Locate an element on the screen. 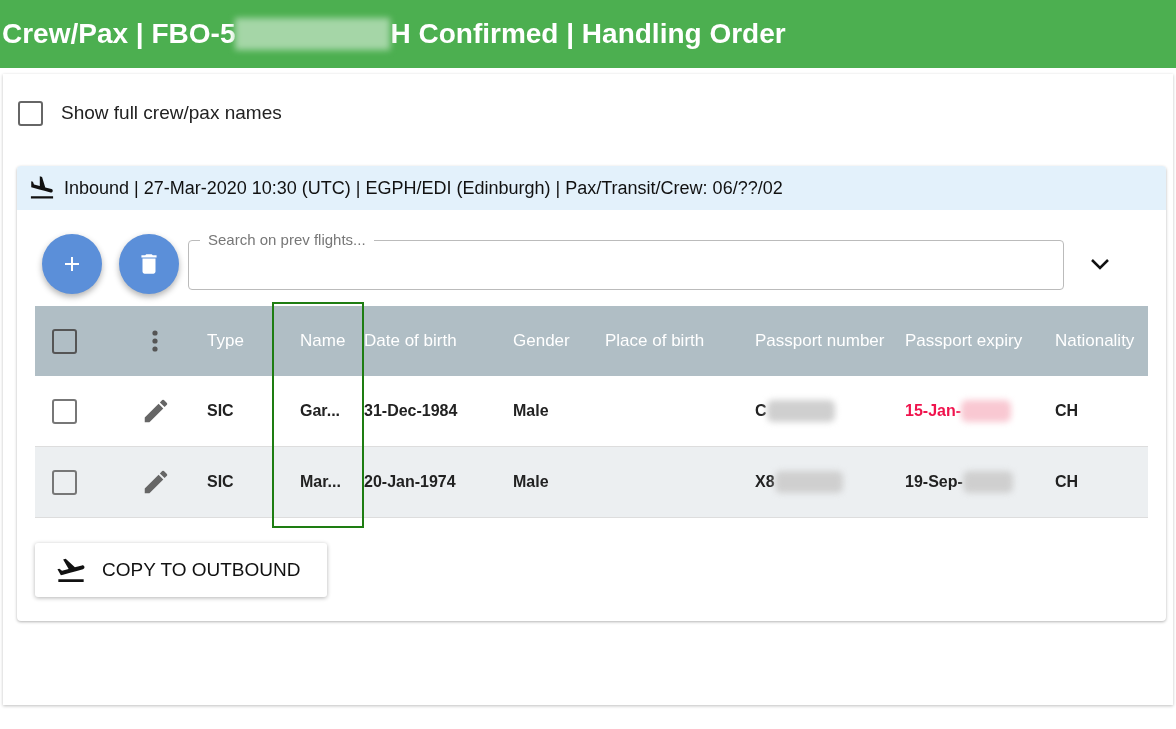 The height and width of the screenshot is (729, 1176). column-header: Gender is located at coordinates (541, 341).